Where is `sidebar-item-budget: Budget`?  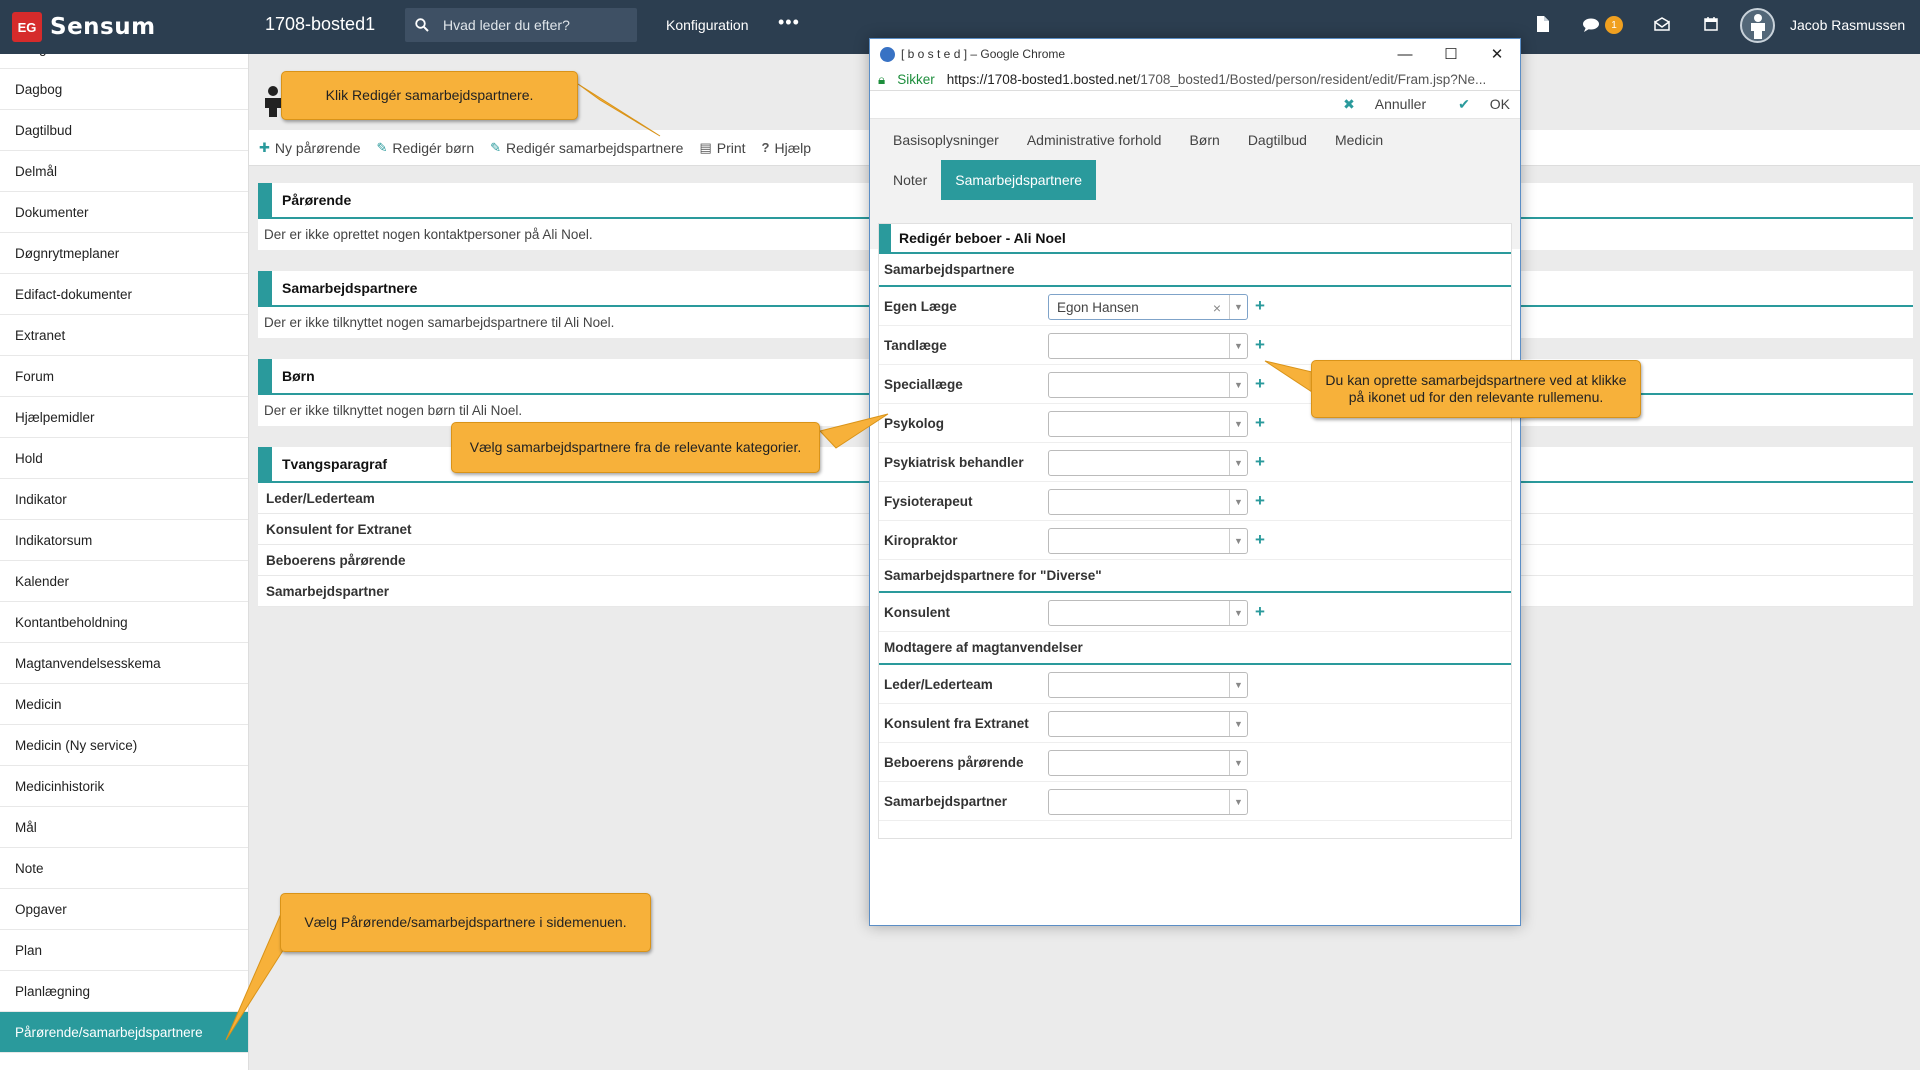 sidebar-item-budget: Budget is located at coordinates (124, 61).